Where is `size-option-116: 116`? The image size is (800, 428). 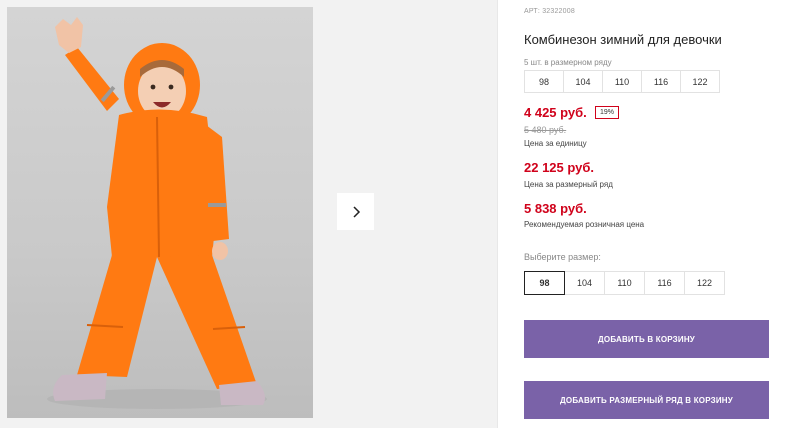 size-option-116: 116 is located at coordinates (664, 283).